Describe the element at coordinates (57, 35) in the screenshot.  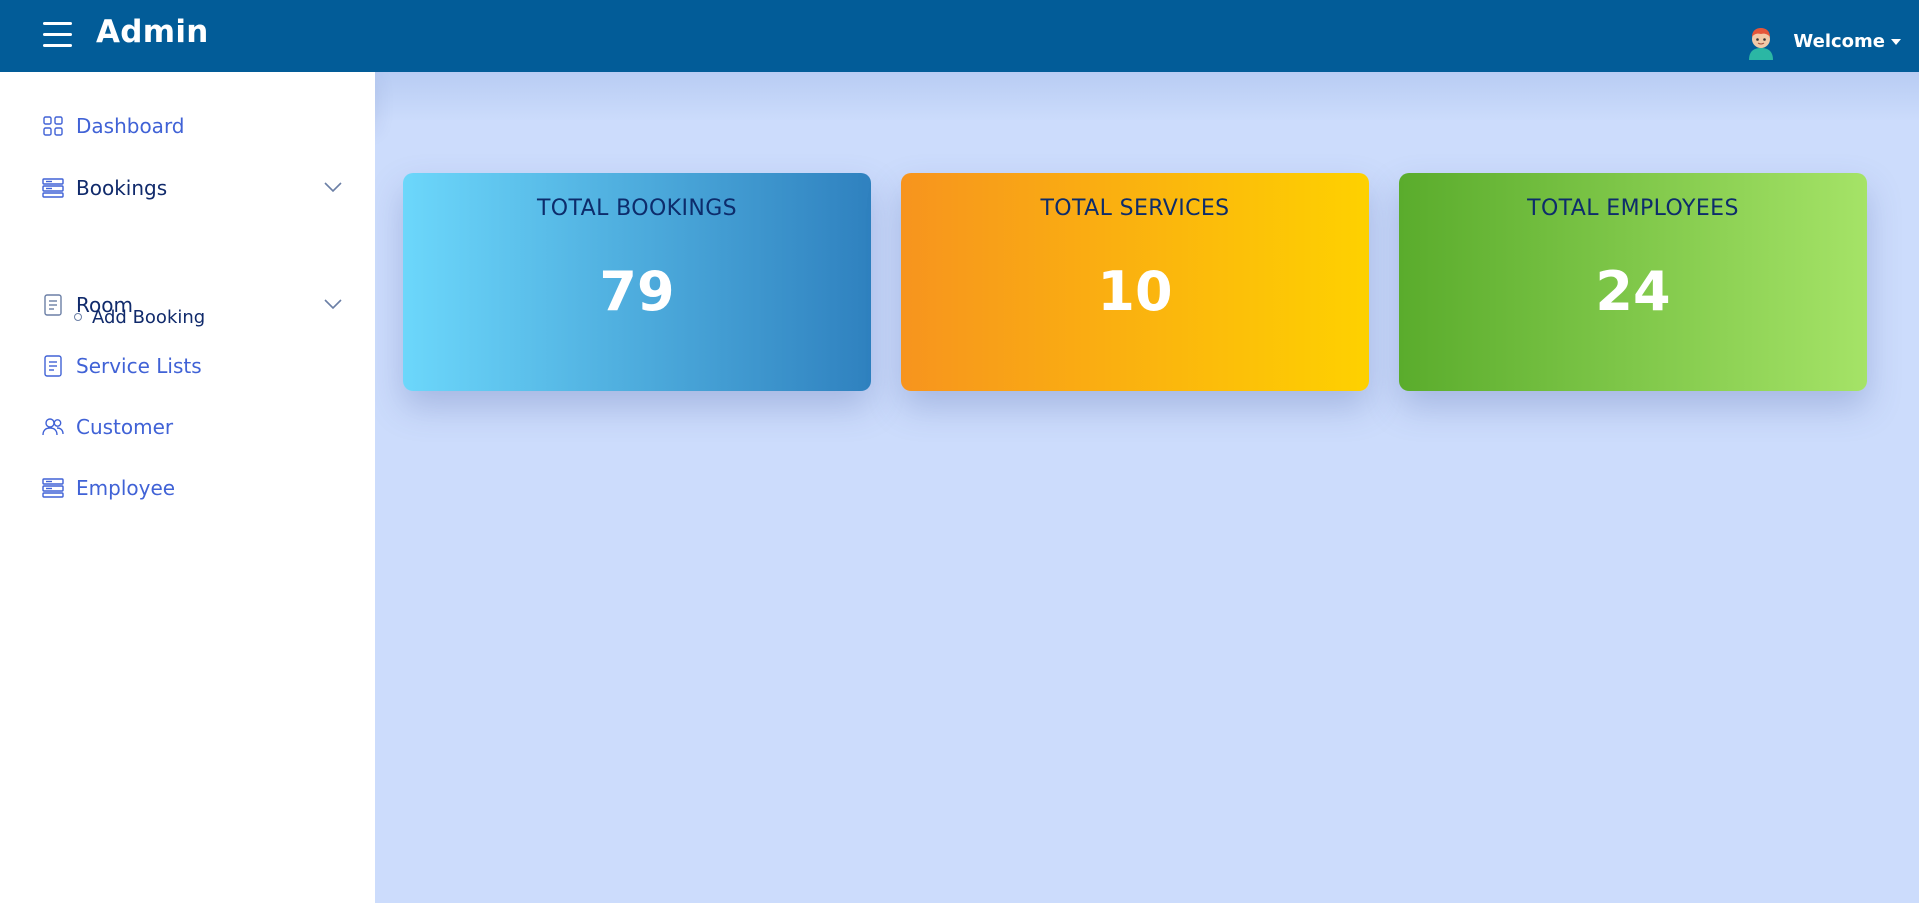
I see `menu-toggle-icon` at that location.